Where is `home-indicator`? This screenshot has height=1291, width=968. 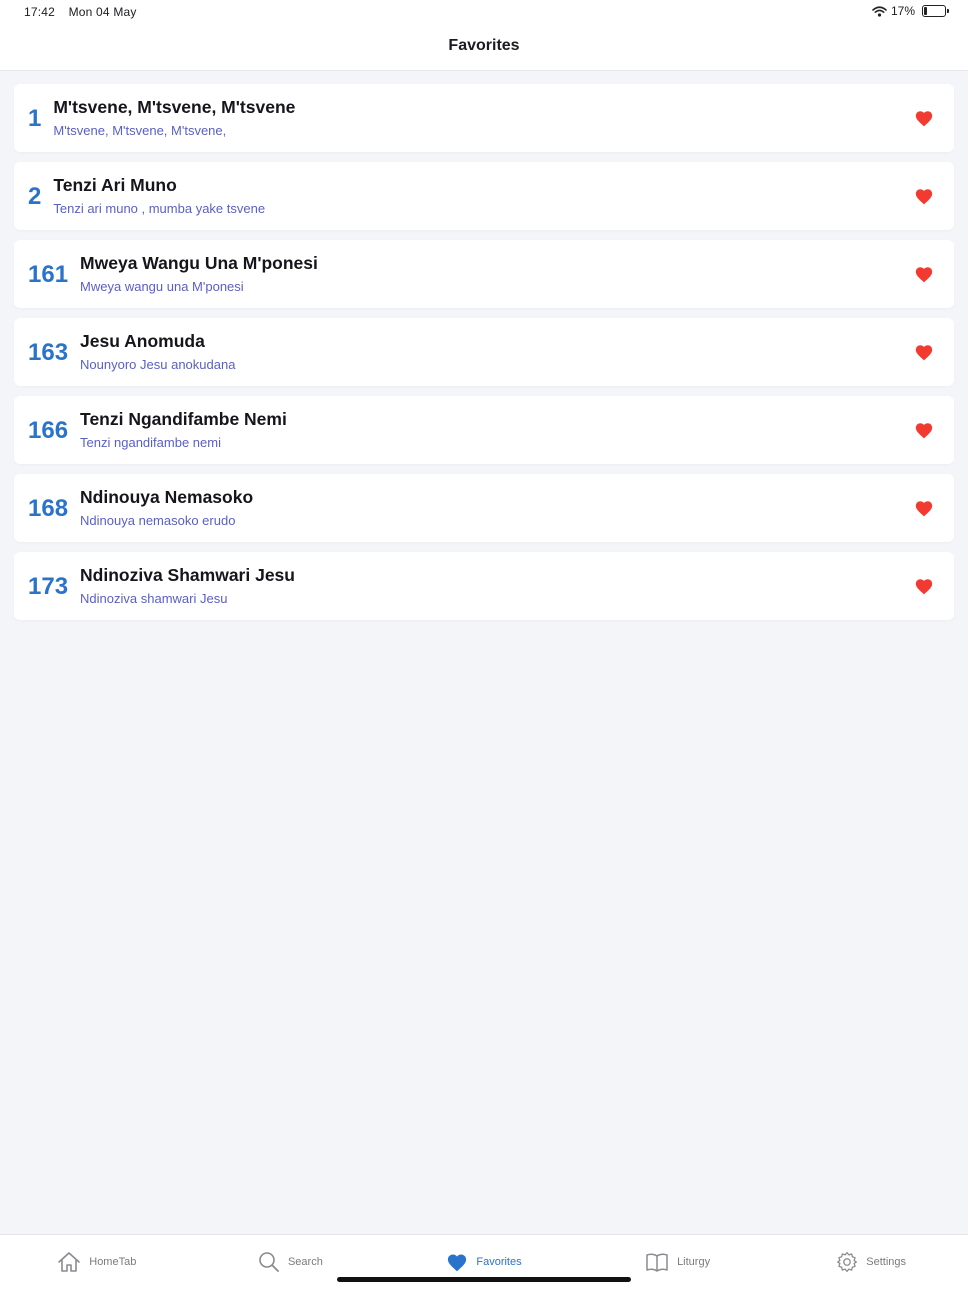
home-indicator is located at coordinates (484, 1279).